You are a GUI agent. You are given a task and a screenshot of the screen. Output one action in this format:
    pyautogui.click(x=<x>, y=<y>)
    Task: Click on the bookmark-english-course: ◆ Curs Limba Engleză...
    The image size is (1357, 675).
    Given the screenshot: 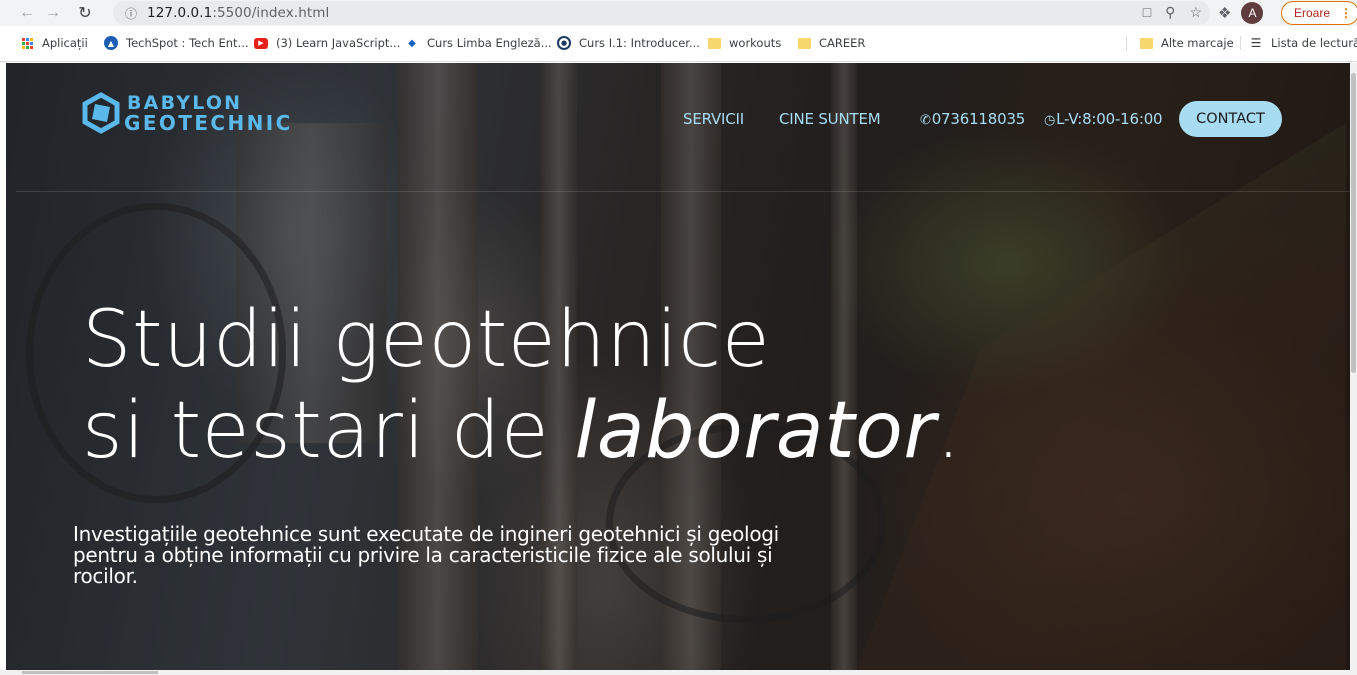 What is the action you would take?
    pyautogui.click(x=478, y=43)
    